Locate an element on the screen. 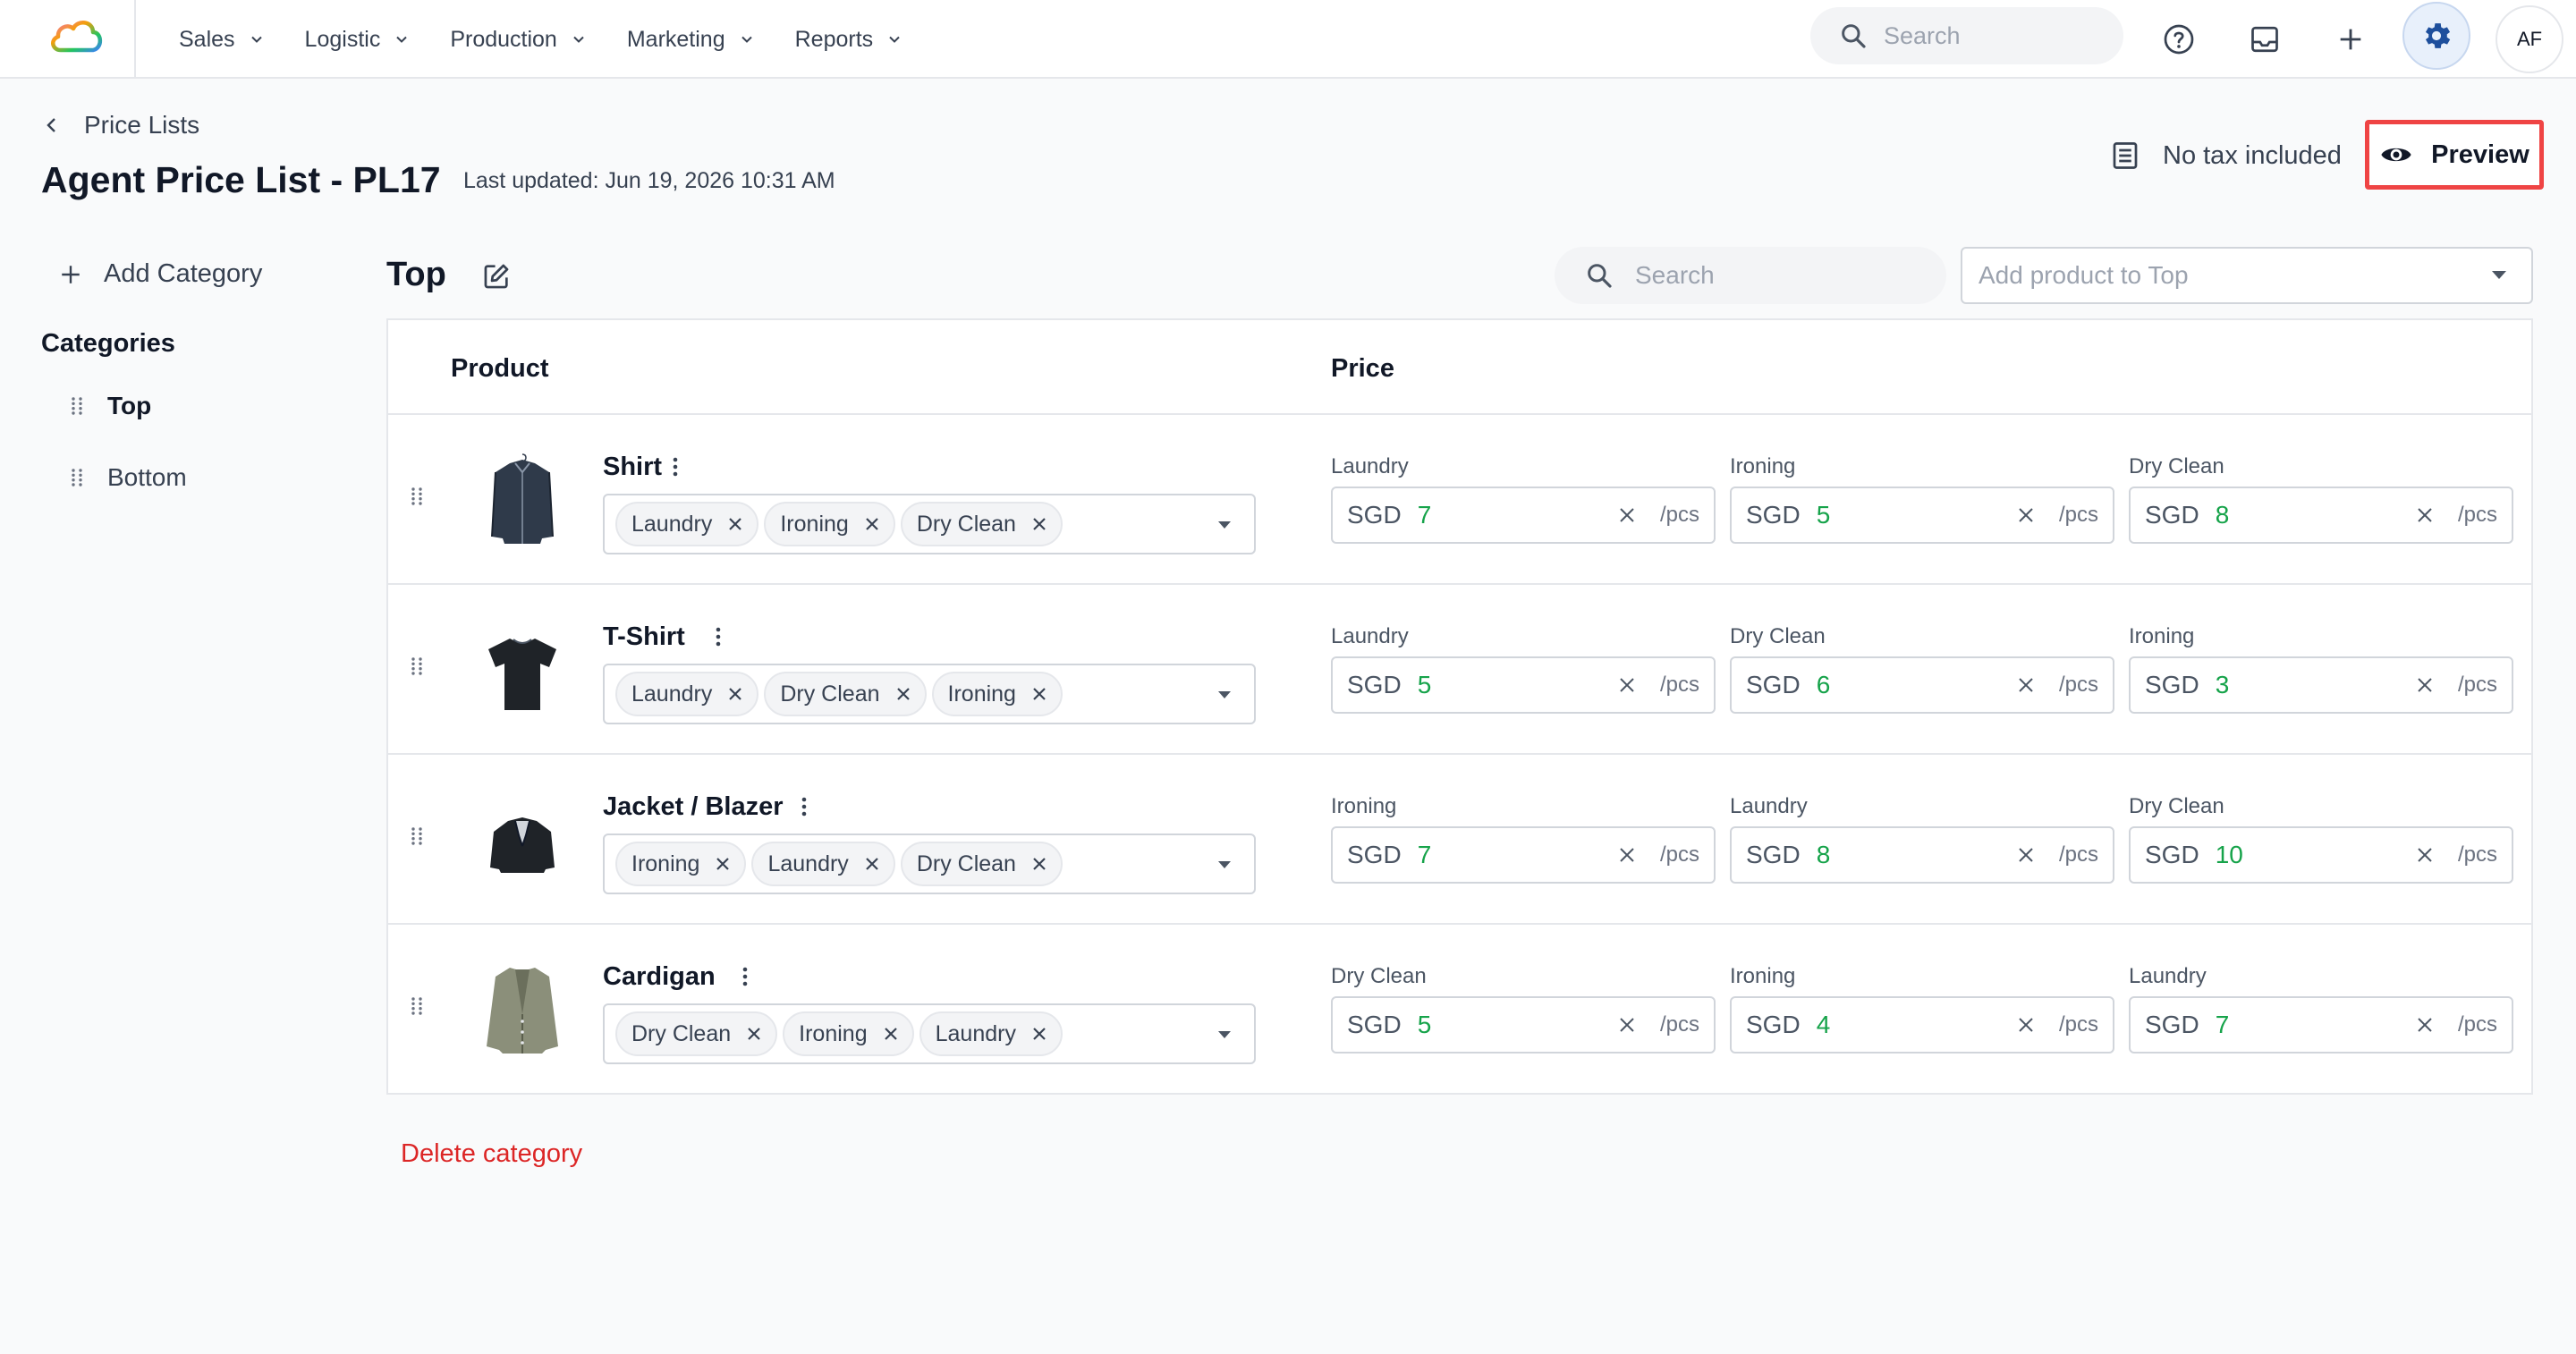 The height and width of the screenshot is (1354, 2576). nav-production: Production is located at coordinates (519, 40).